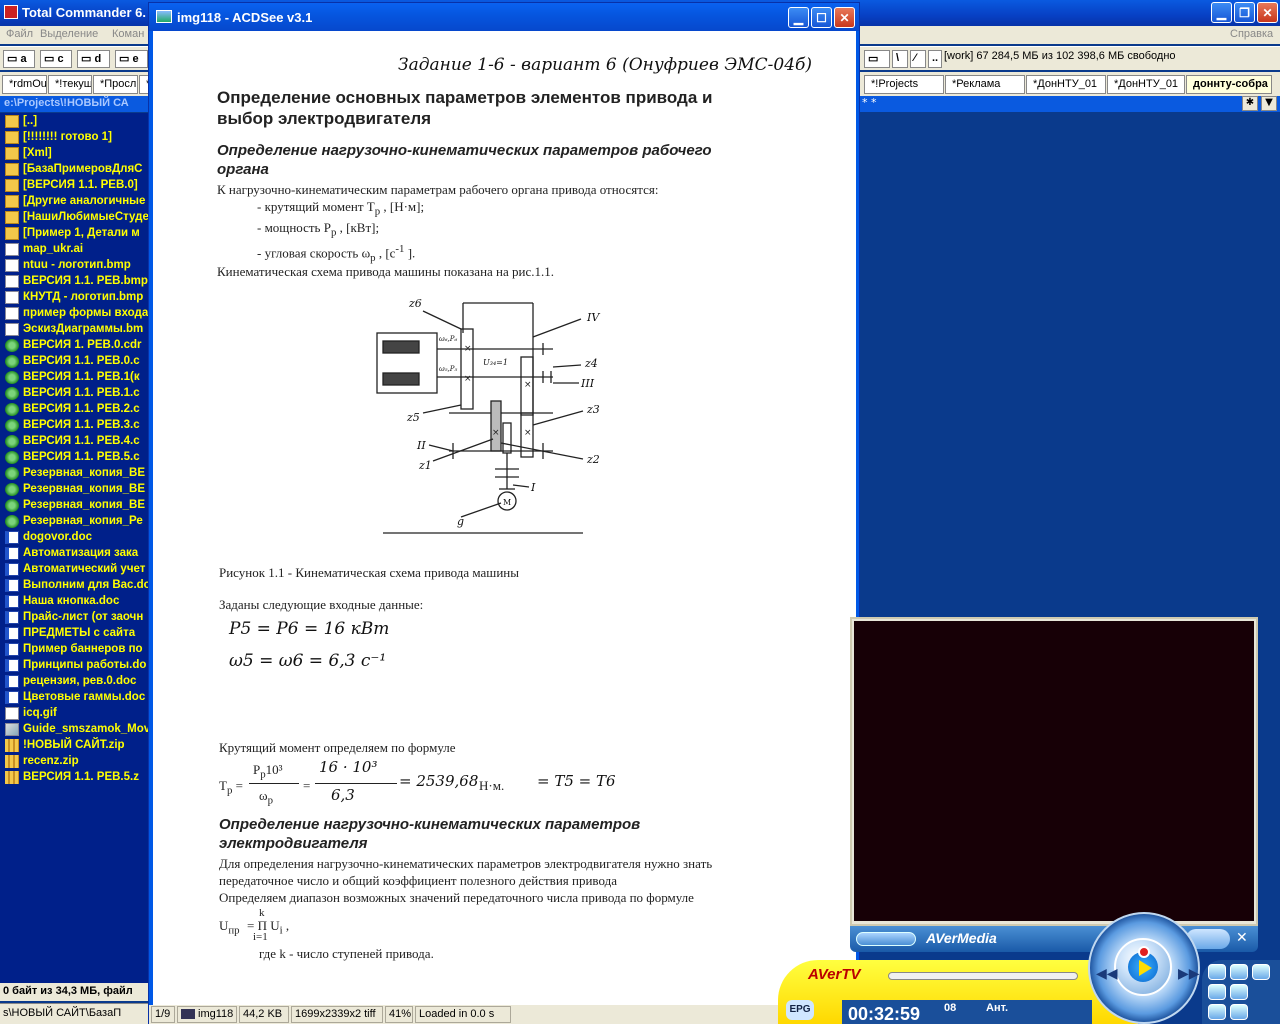  Describe the element at coordinates (904, 84) in the screenshot. I see `tab-projects: *!Projects` at that location.